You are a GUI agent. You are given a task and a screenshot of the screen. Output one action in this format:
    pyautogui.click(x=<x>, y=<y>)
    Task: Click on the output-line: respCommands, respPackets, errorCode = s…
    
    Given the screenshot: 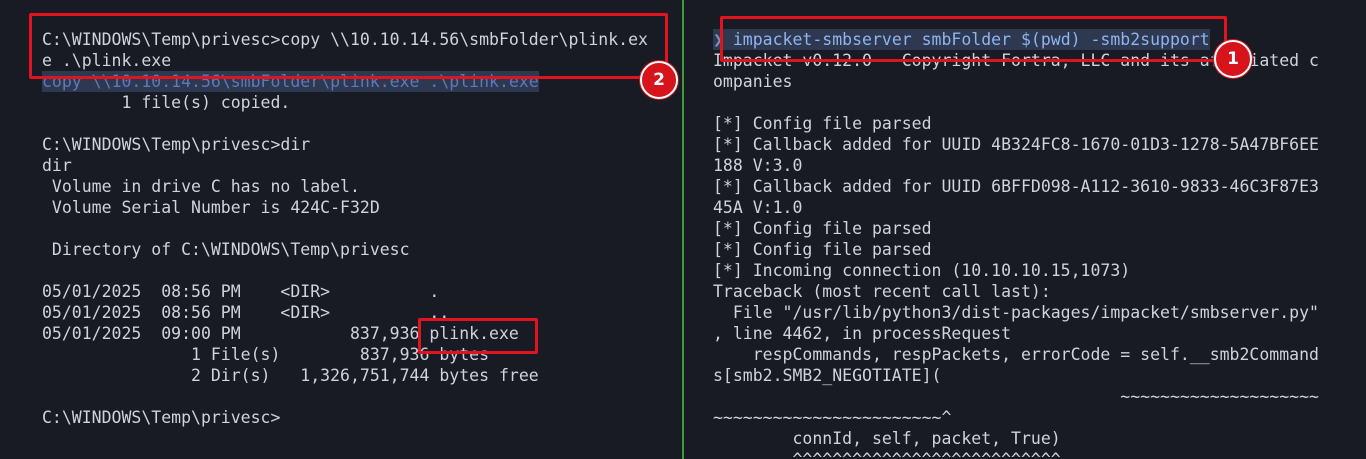 What is the action you would take?
    pyautogui.click(x=1016, y=354)
    